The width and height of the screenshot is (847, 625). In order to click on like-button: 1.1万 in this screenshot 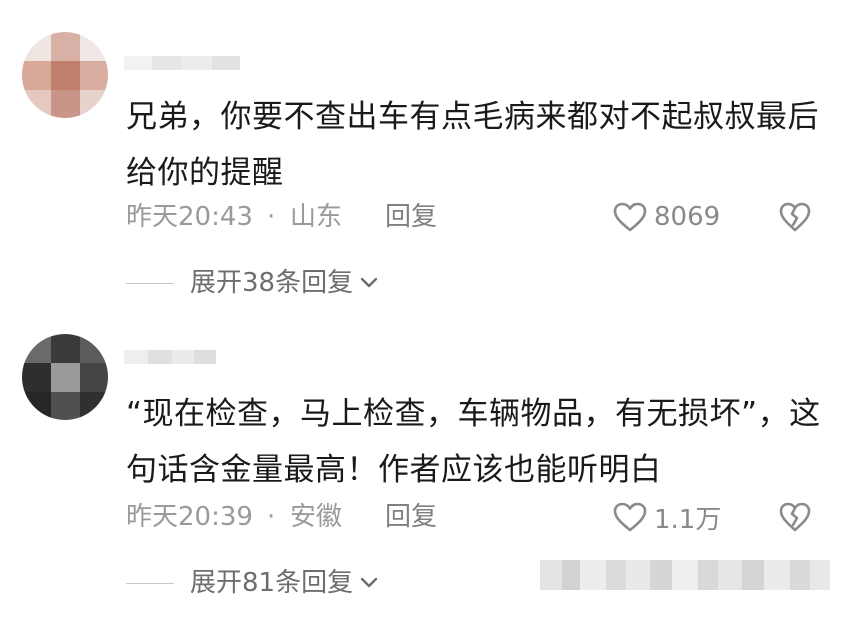, I will do `click(666, 517)`.